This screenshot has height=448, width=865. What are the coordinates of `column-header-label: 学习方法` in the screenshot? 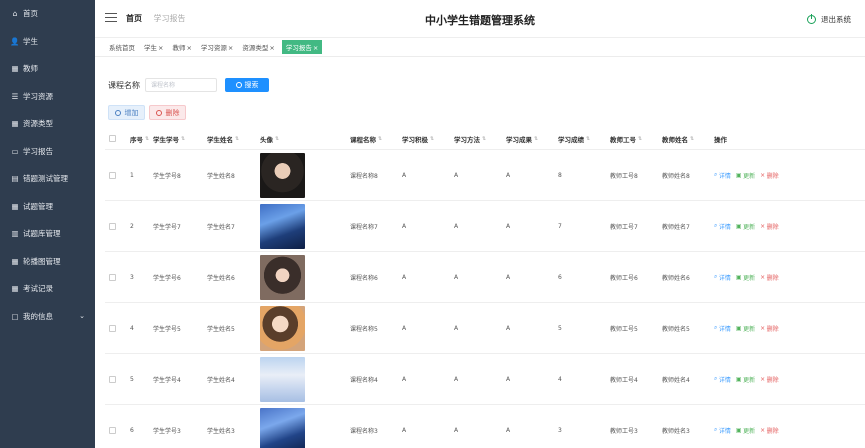 It's located at (467, 139).